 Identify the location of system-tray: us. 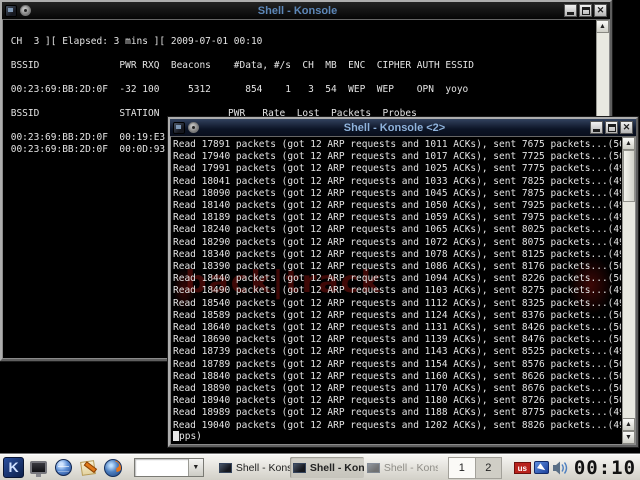
(541, 468).